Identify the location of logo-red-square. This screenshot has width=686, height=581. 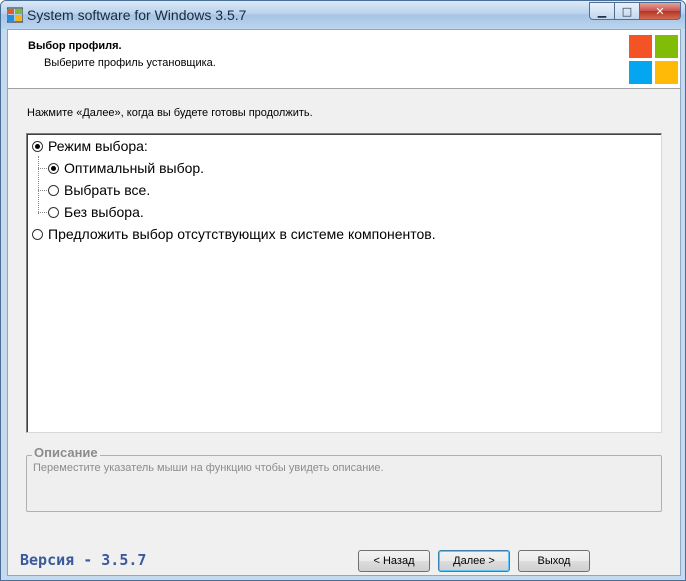
(640, 46).